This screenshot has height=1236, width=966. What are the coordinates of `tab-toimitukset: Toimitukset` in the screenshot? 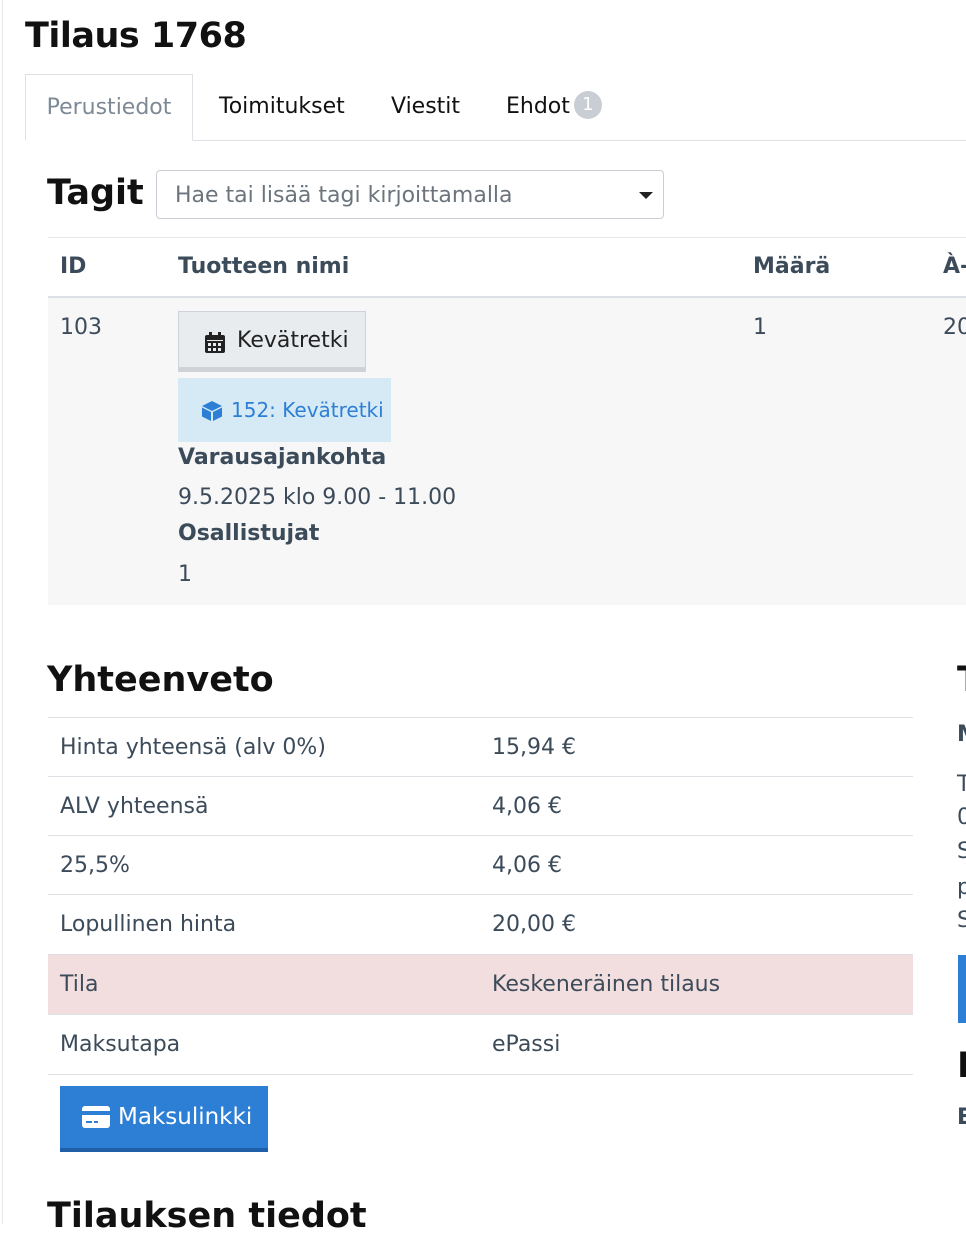 It's located at (282, 107).